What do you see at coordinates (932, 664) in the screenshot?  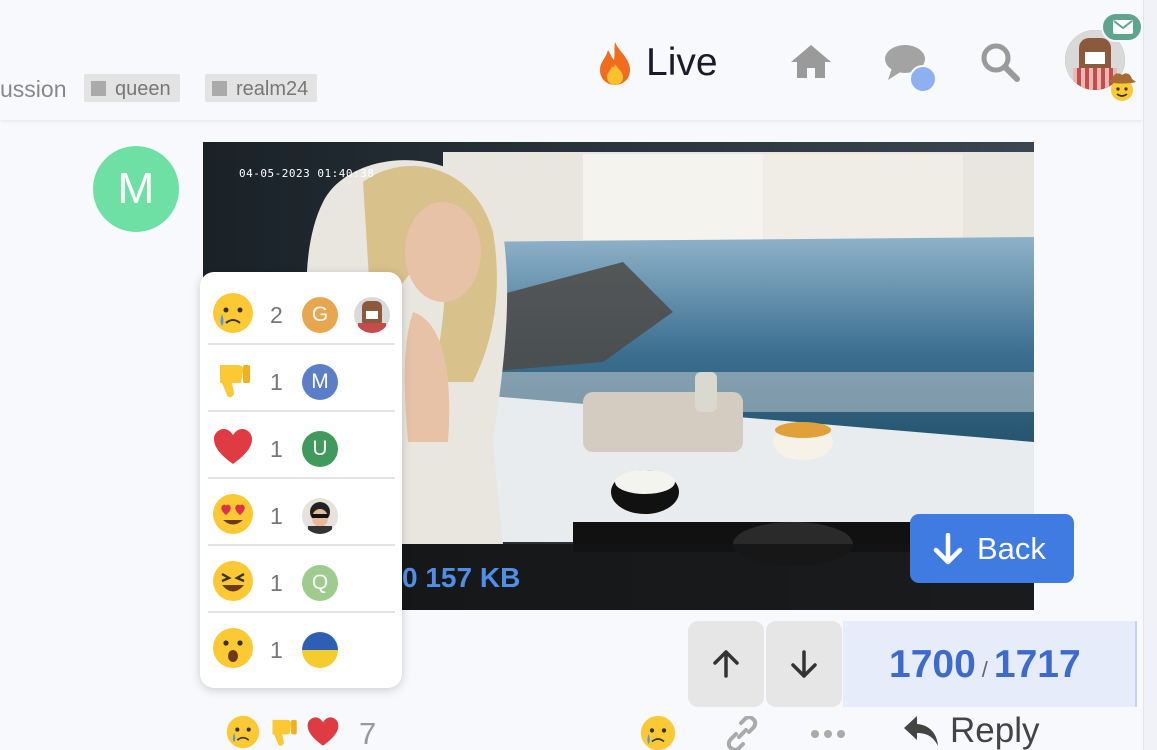 I see `current-post-number: 1700` at bounding box center [932, 664].